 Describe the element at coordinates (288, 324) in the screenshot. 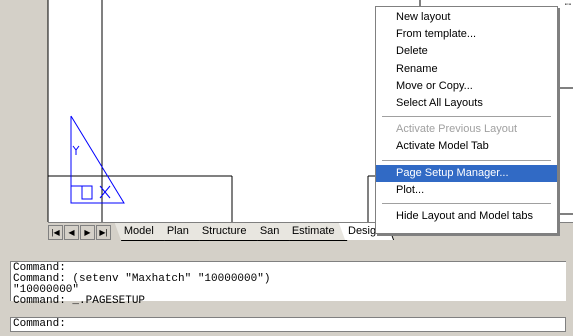

I see `command-input: Command:` at that location.